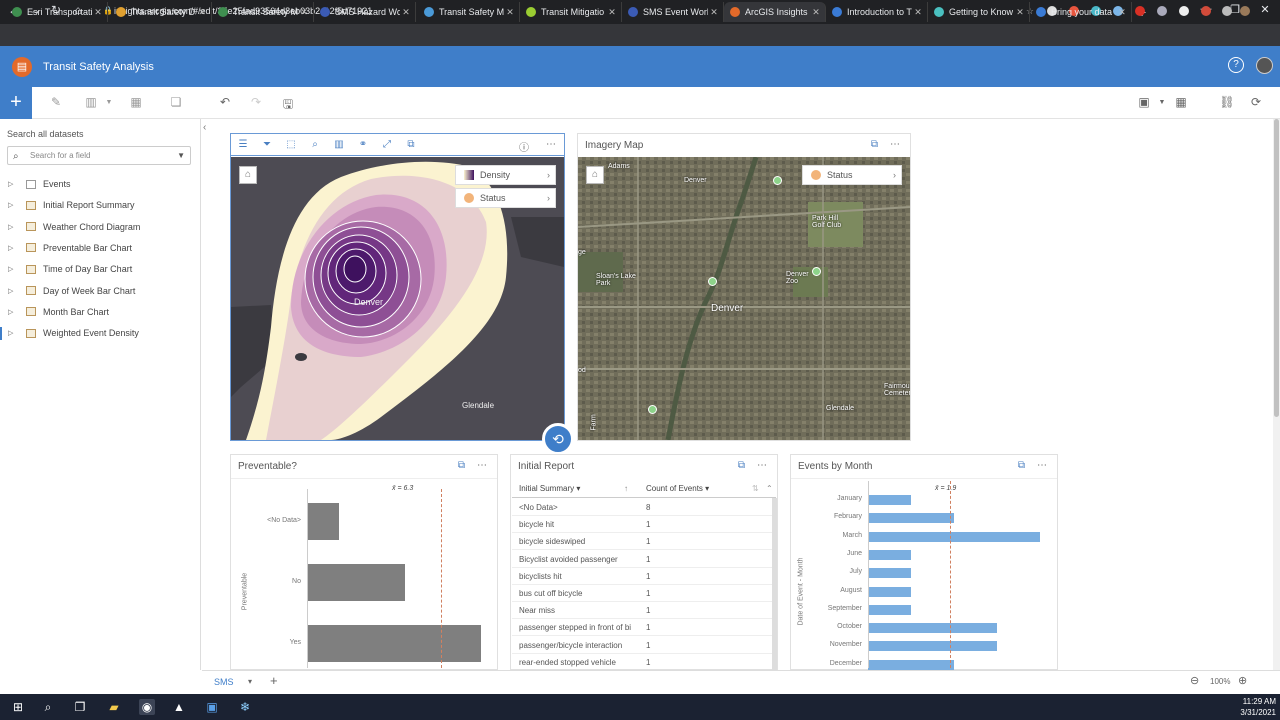 This screenshot has width=1280, height=720. Describe the element at coordinates (643, 628) in the screenshot. I see `table-row: passenger stepped in front of bi 1` at that location.